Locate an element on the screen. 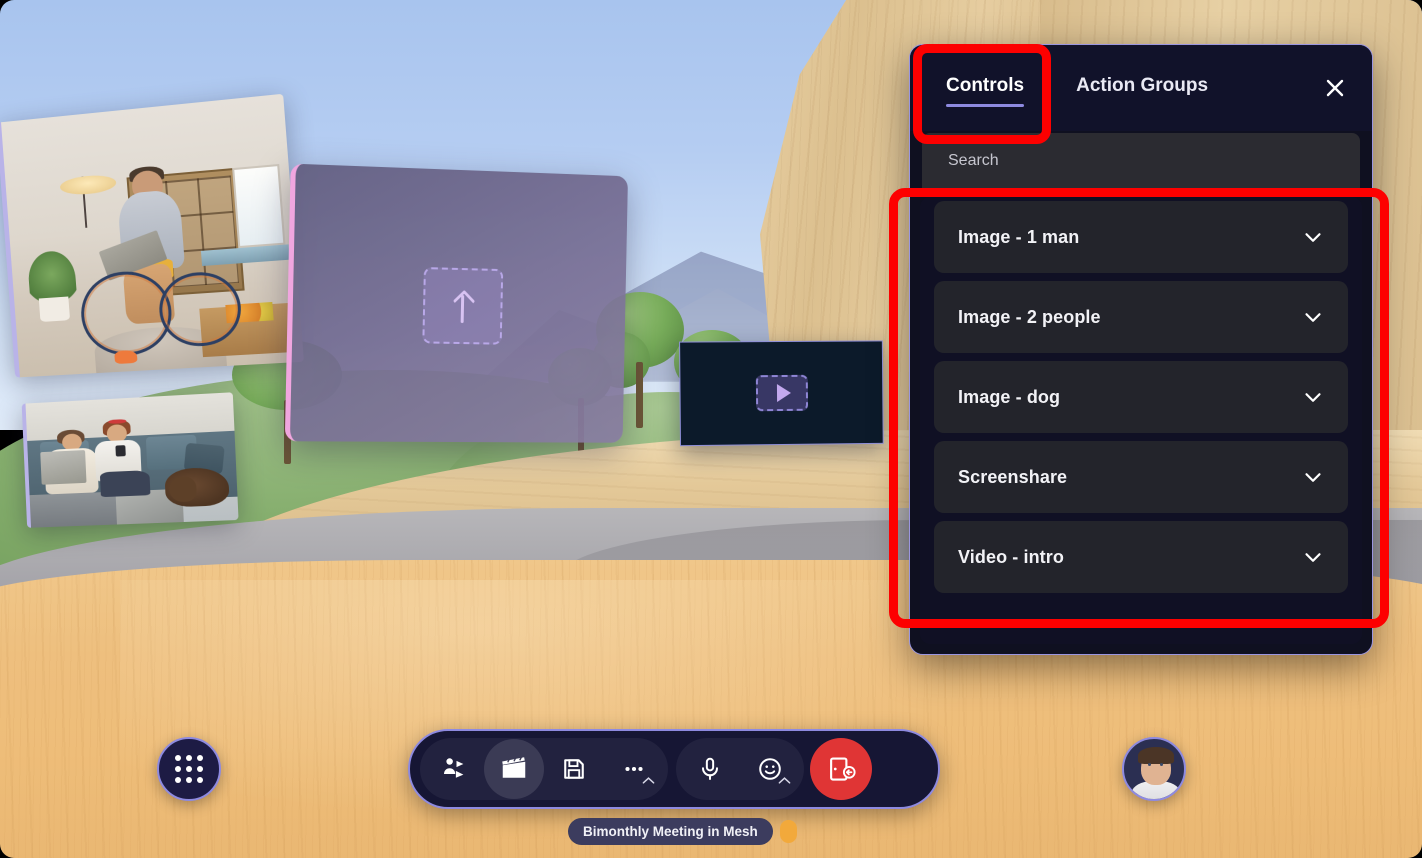 The width and height of the screenshot is (1422, 858). grid-dots-icon is located at coordinates (189, 769).